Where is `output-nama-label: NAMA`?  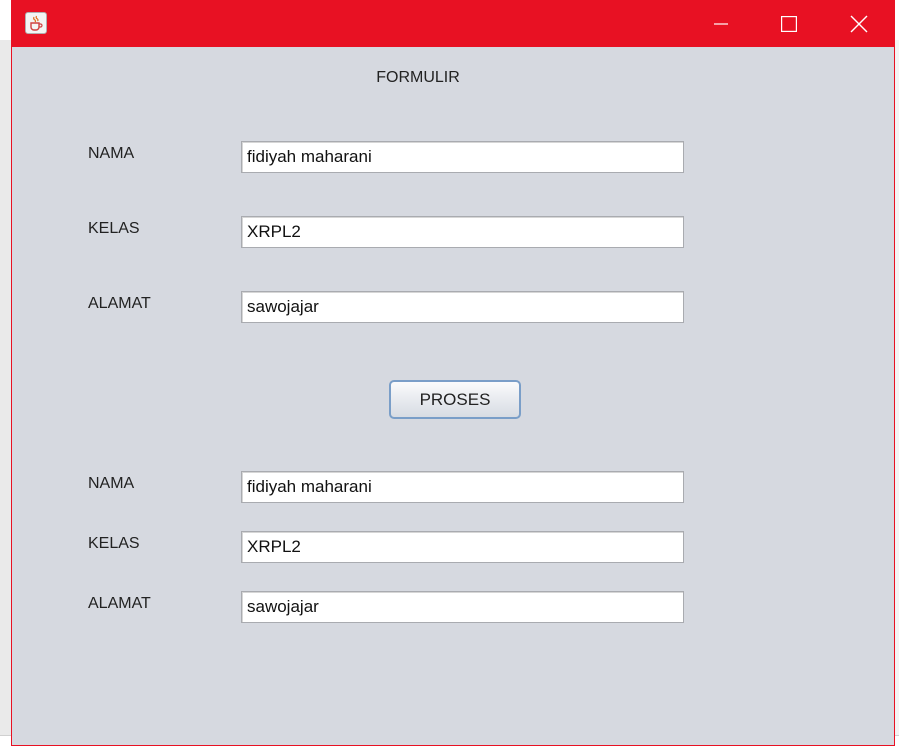 output-nama-label: NAMA is located at coordinates (111, 483).